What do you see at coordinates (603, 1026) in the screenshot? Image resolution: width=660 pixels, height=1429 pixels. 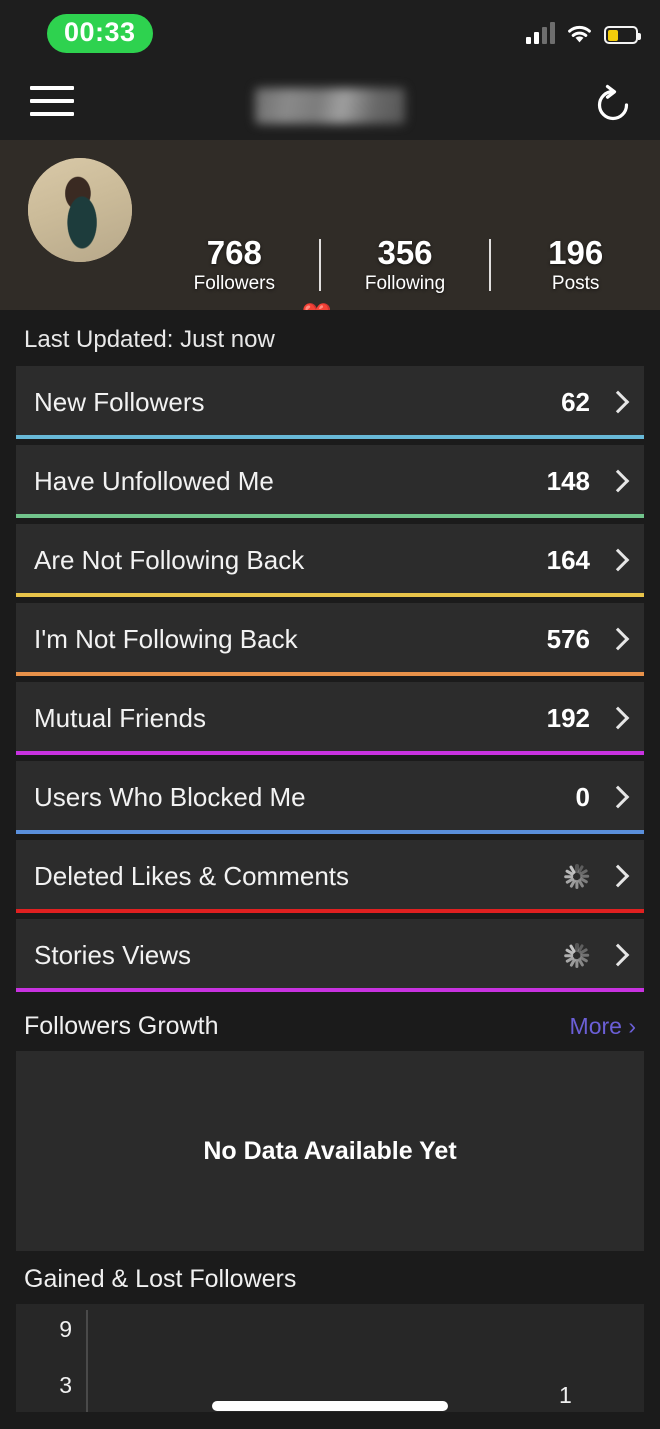 I see `followers-growth-more-link: More ›` at bounding box center [603, 1026].